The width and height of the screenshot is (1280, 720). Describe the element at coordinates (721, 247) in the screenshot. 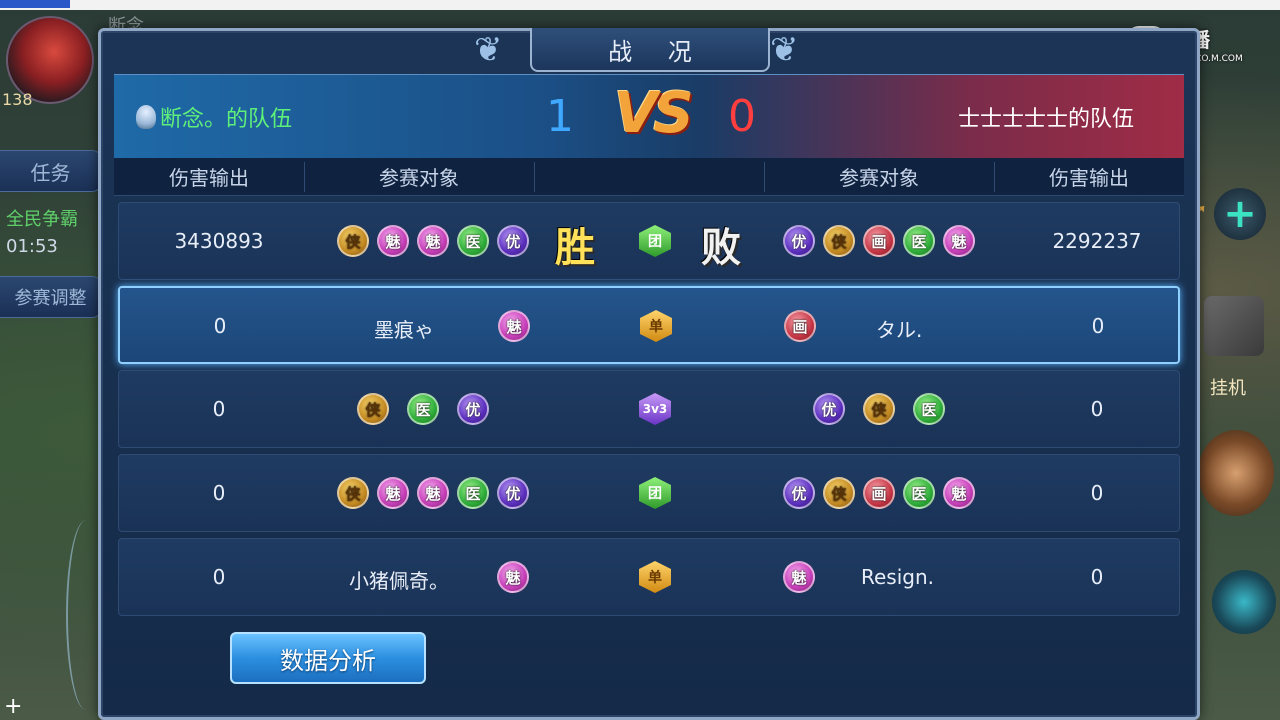

I see `lose-label: 败` at that location.